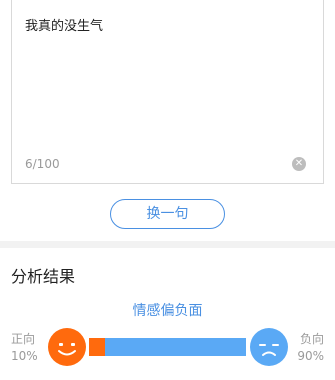  Describe the element at coordinates (310, 348) in the screenshot. I see `negative-label: 负向 90%` at that location.